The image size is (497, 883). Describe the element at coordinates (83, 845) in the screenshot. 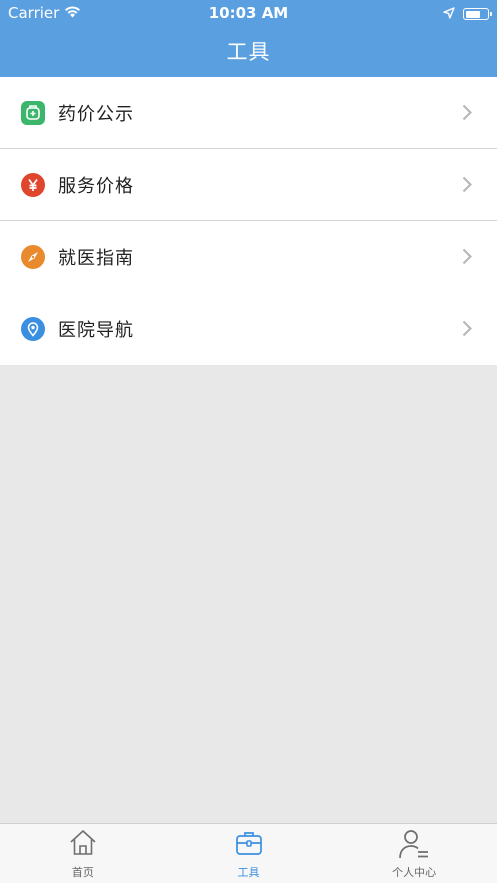

I see `home-icon` at that location.